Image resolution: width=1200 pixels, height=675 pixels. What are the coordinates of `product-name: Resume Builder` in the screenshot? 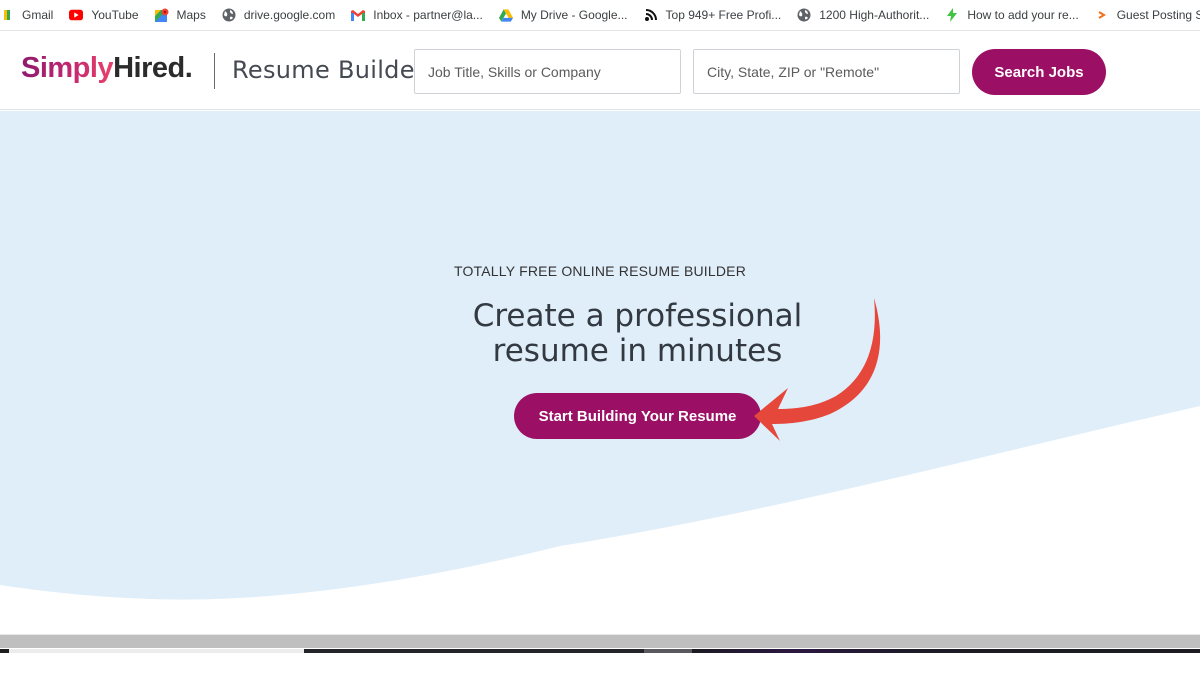 It's located at (328, 70).